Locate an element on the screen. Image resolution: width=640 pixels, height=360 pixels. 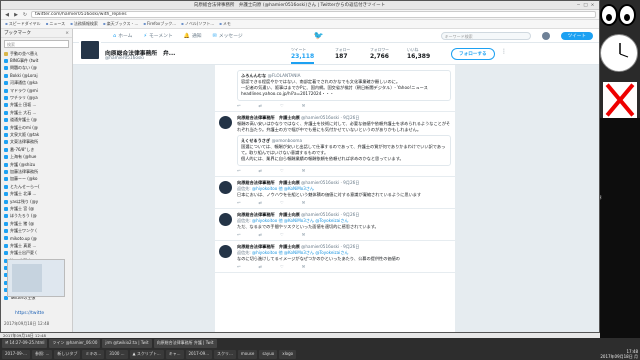
bookmark-item: 文東法律事務所 is located at coordinates (36, 142).